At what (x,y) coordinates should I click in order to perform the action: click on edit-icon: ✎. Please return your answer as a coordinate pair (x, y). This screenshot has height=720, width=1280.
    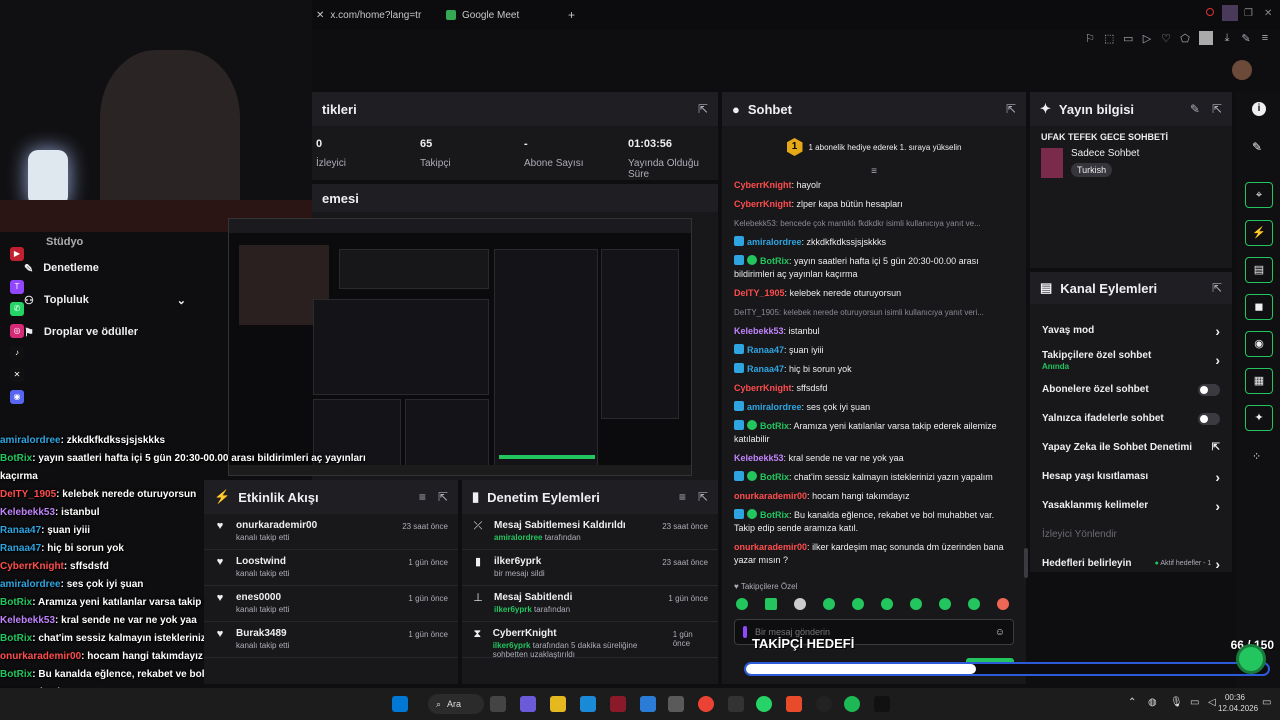
    Looking at the image, I should click on (1195, 109).